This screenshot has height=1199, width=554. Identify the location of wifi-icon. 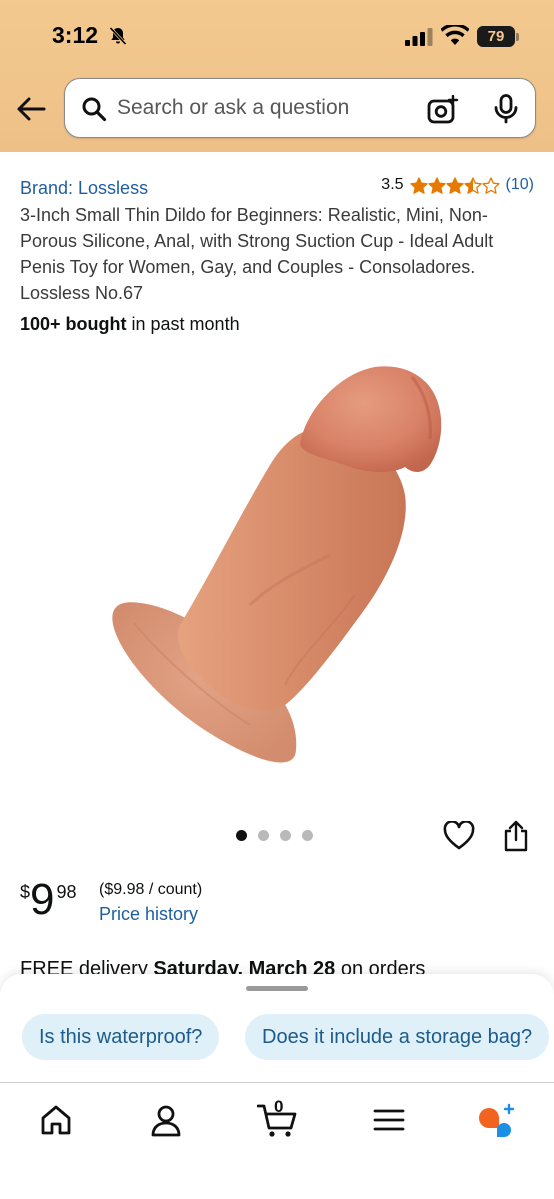
(455, 37).